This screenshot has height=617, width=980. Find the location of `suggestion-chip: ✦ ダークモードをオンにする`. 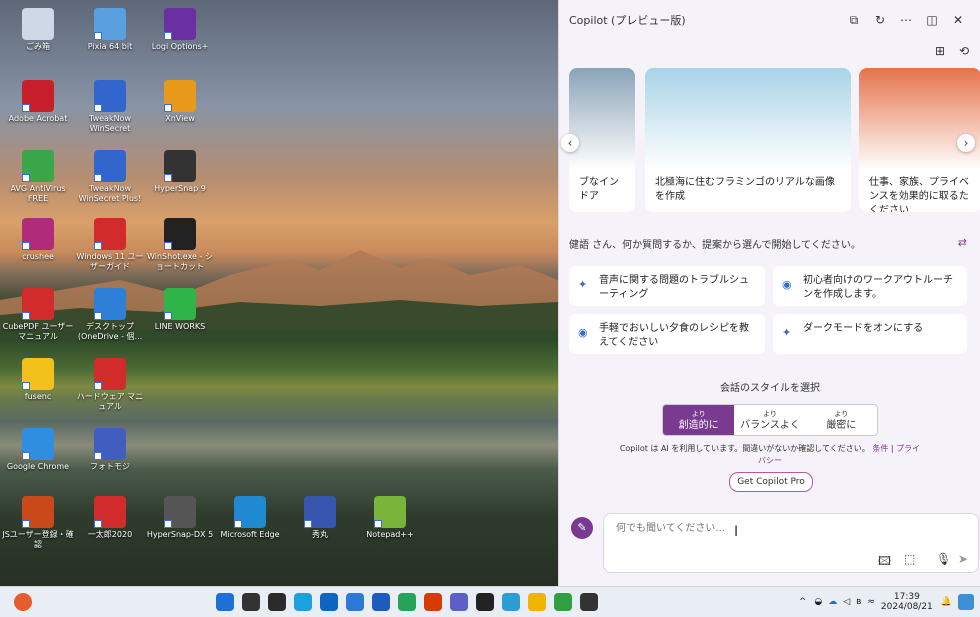

suggestion-chip: ✦ ダークモードをオンにする is located at coordinates (870, 334).